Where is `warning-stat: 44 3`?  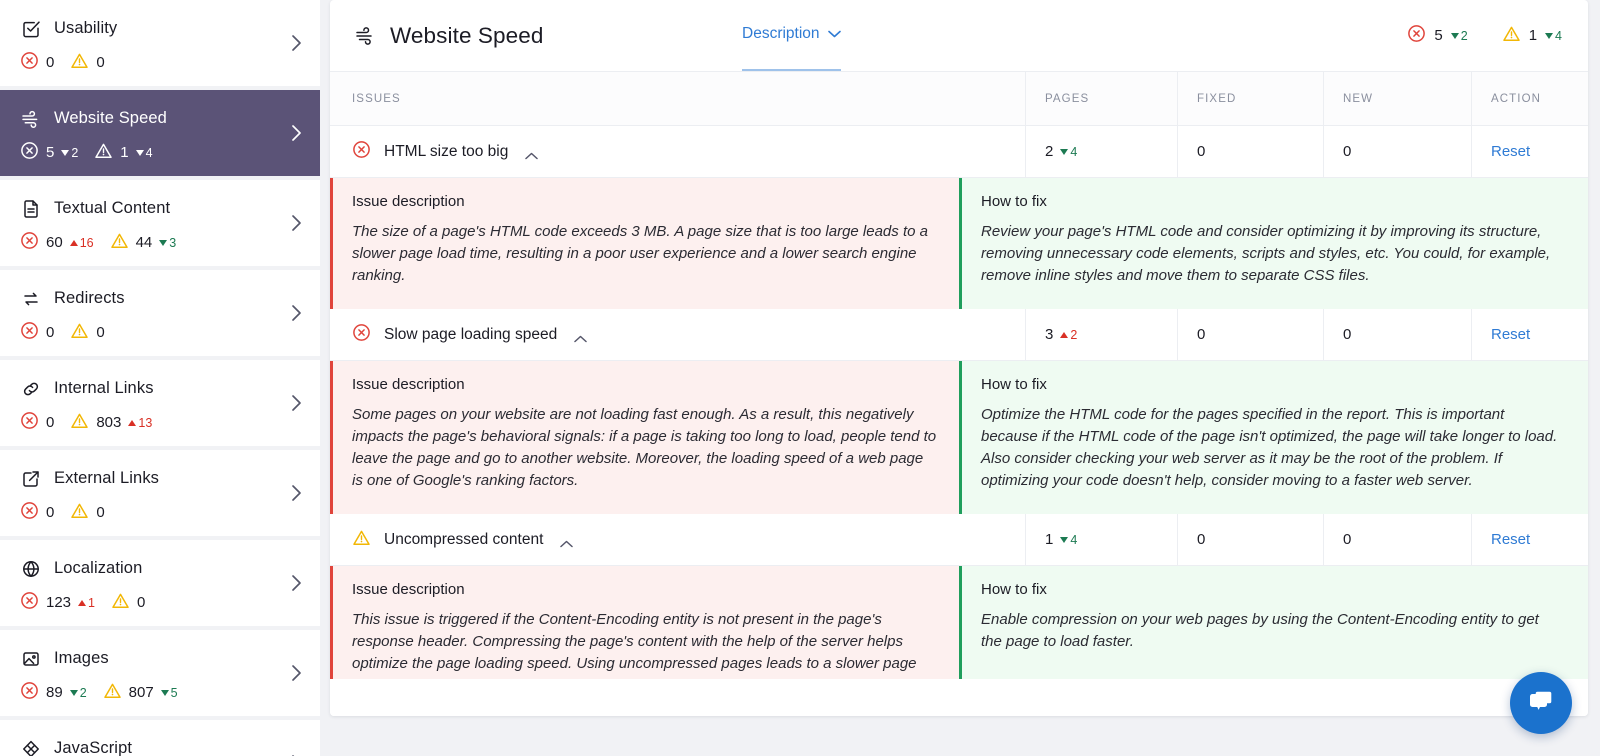
warning-stat: 44 3 is located at coordinates (143, 243).